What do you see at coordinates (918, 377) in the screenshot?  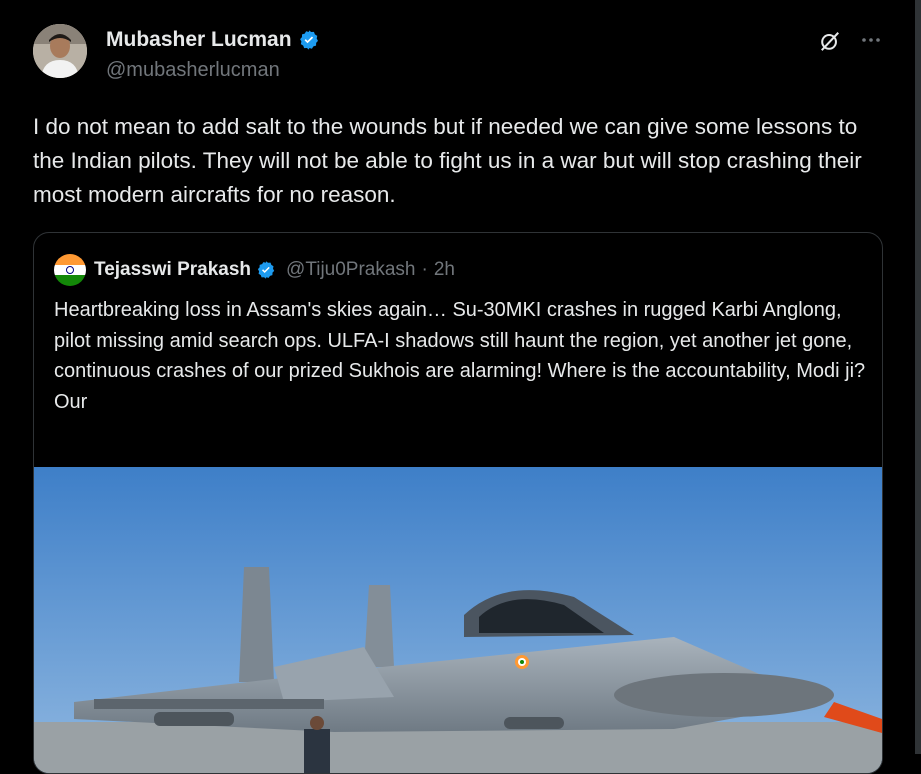 I see `window-edge` at bounding box center [918, 377].